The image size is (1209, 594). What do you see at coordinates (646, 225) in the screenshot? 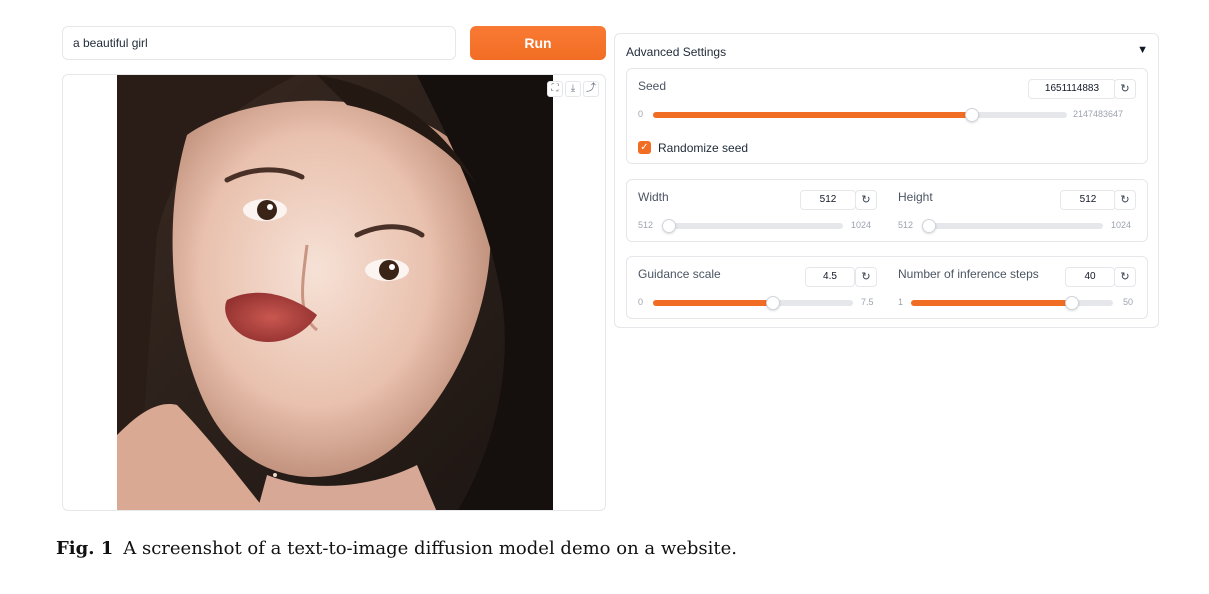
I see `width-min: 512` at bounding box center [646, 225].